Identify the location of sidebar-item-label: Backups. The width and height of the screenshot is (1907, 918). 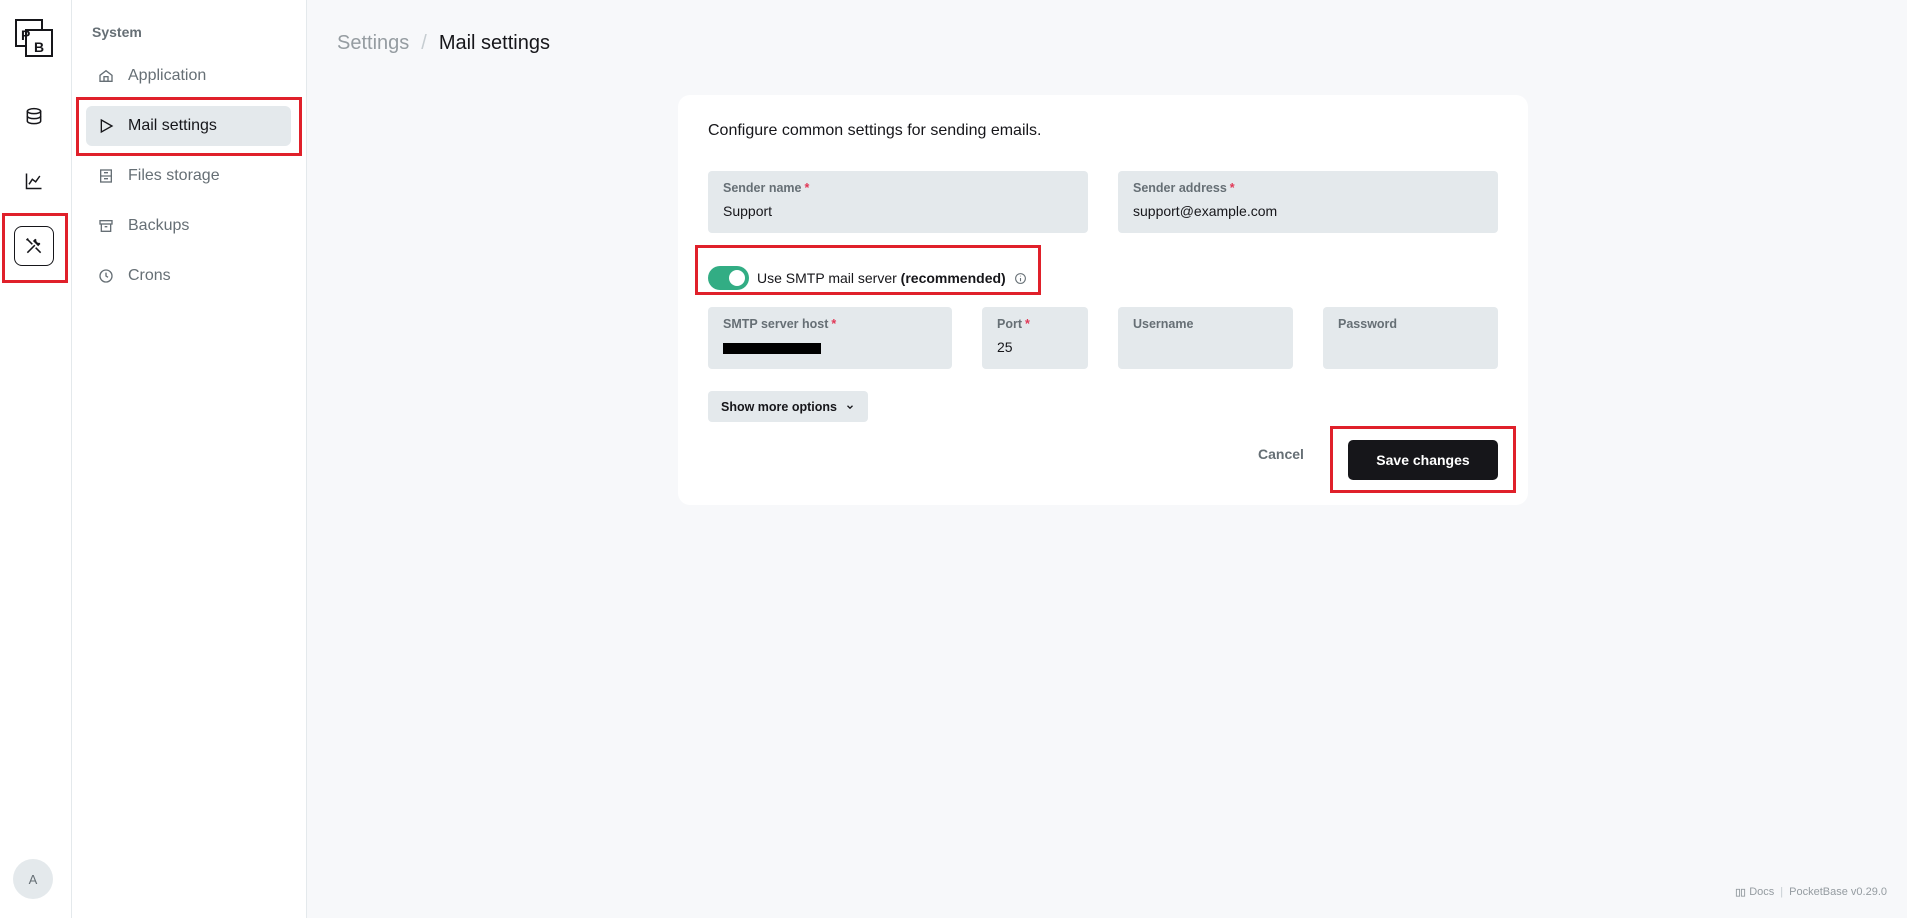
(159, 225).